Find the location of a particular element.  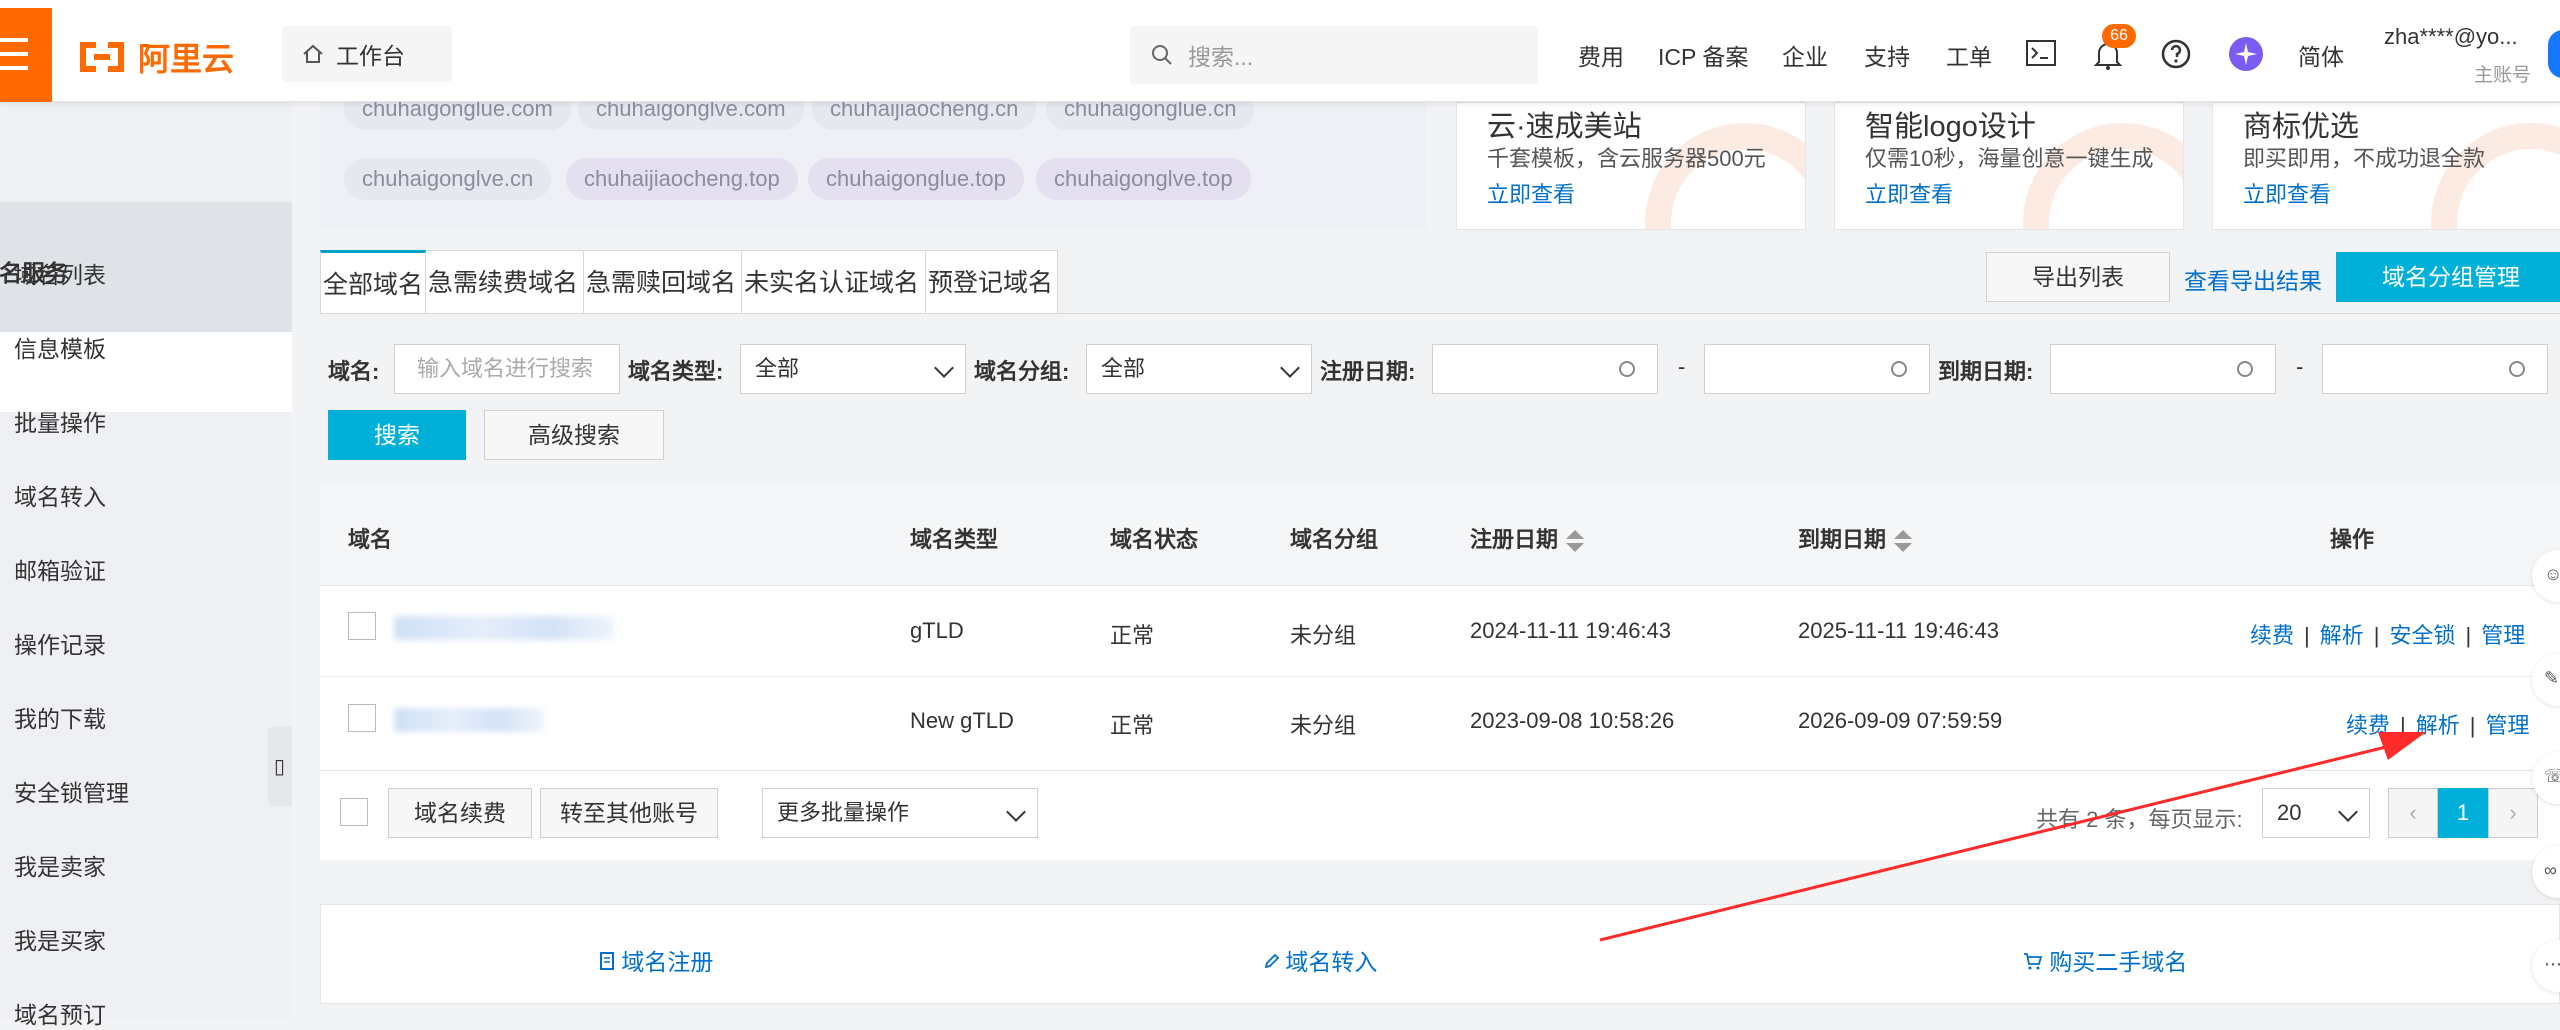

search-button: 搜索 is located at coordinates (397, 435).